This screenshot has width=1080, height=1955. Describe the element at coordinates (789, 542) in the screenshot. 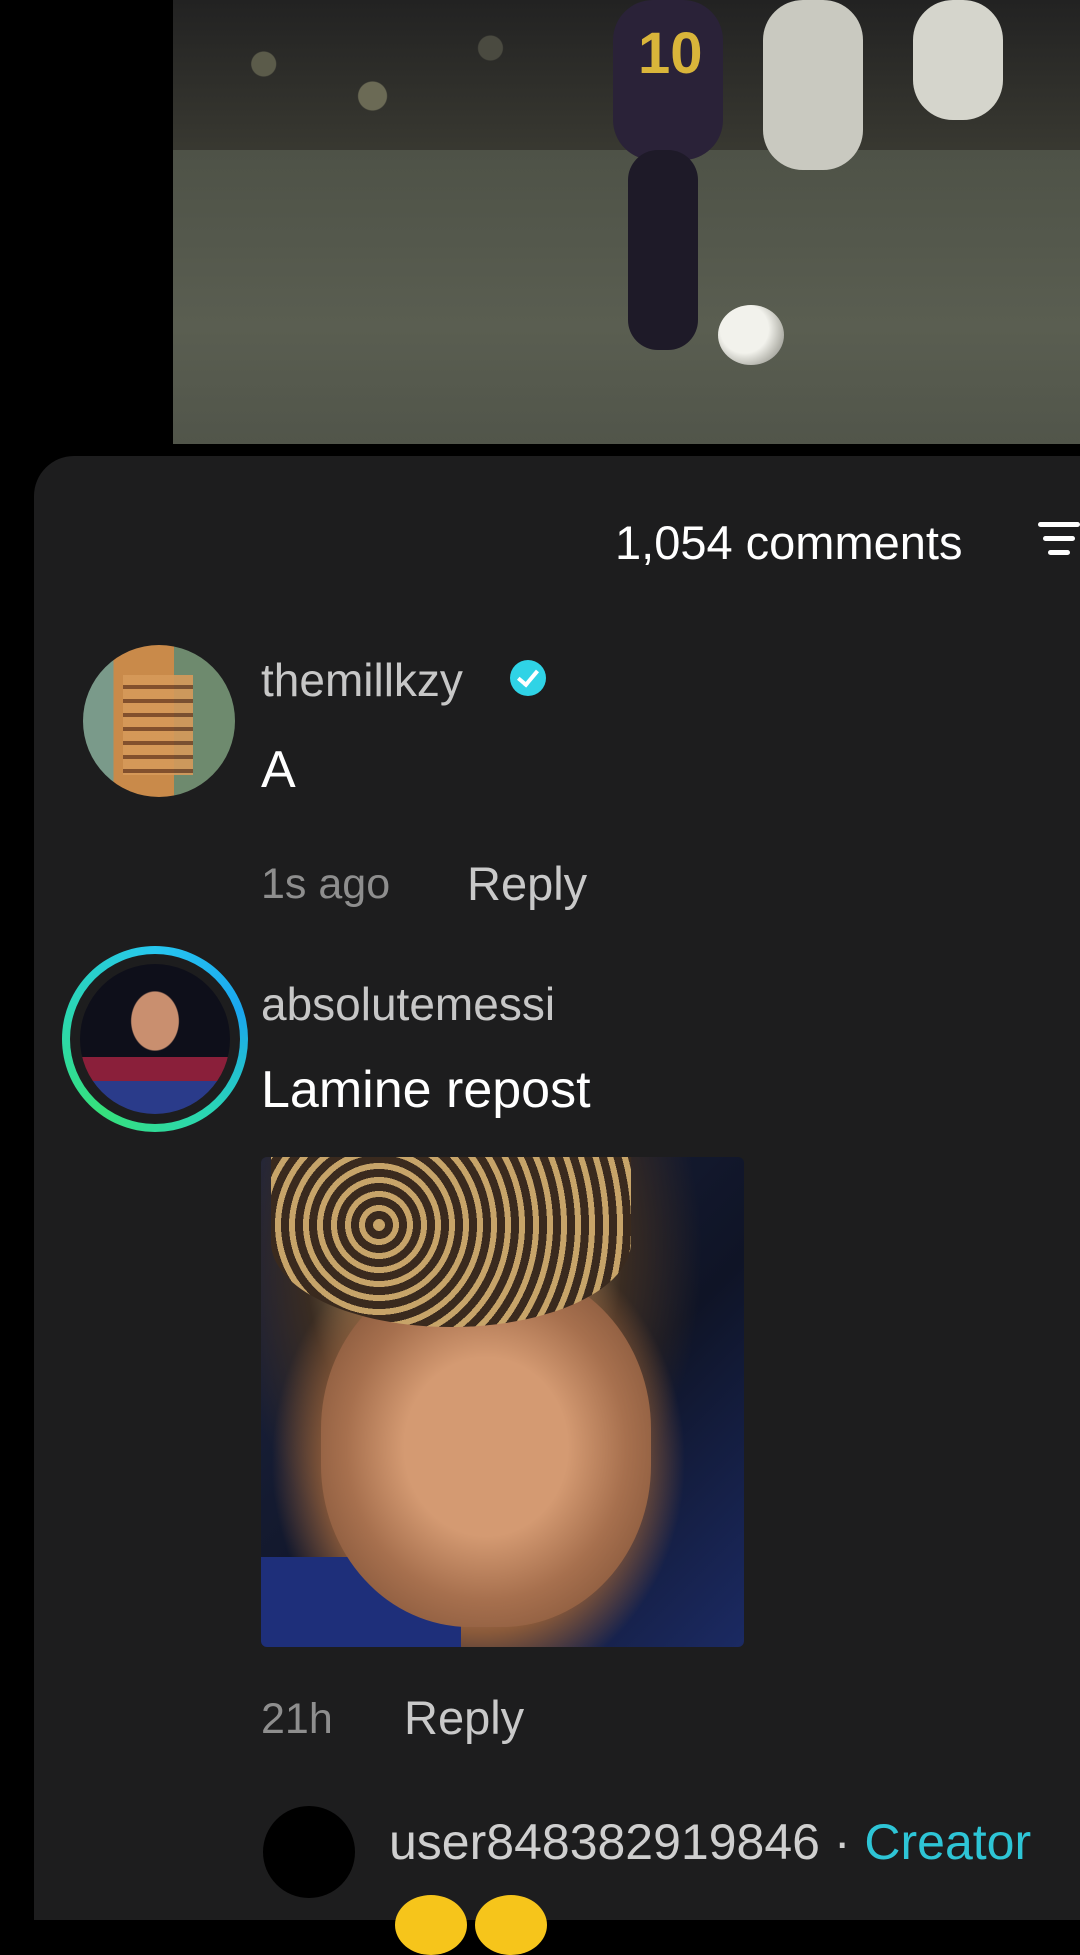

I see `comments-count: 1,054 comments` at that location.